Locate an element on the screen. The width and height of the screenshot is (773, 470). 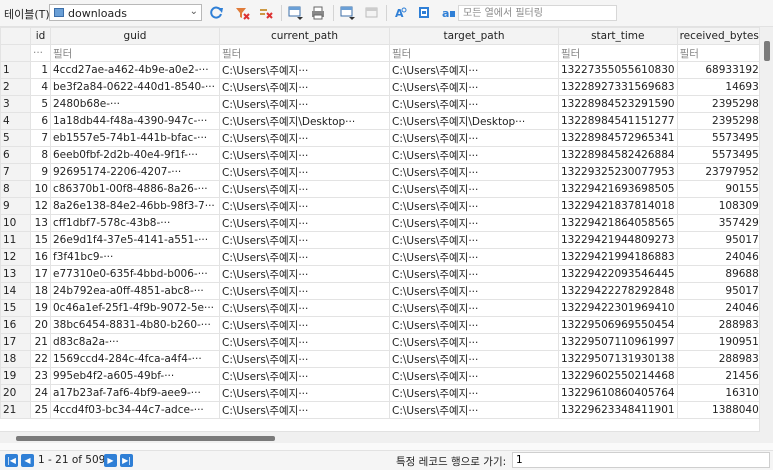
cell-id: 22 is located at coordinates (40, 359).